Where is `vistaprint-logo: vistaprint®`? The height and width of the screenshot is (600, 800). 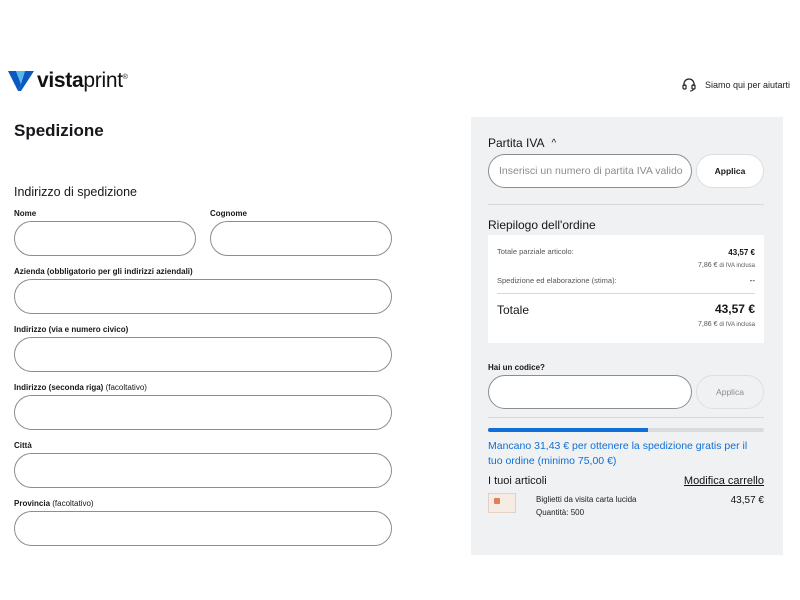 vistaprint-logo: vistaprint® is located at coordinates (68, 80).